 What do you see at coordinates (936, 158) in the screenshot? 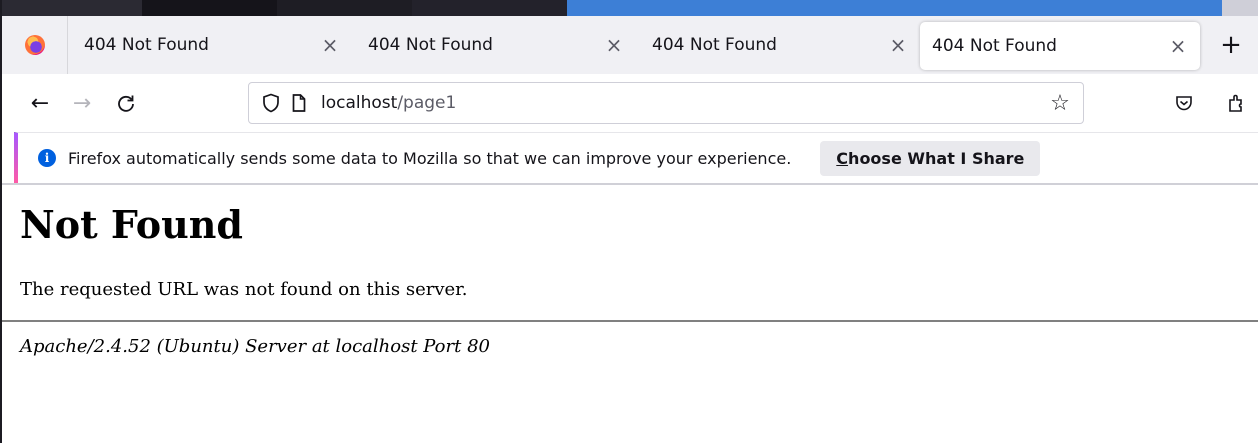
I see `button-label: hoose What I Share` at bounding box center [936, 158].